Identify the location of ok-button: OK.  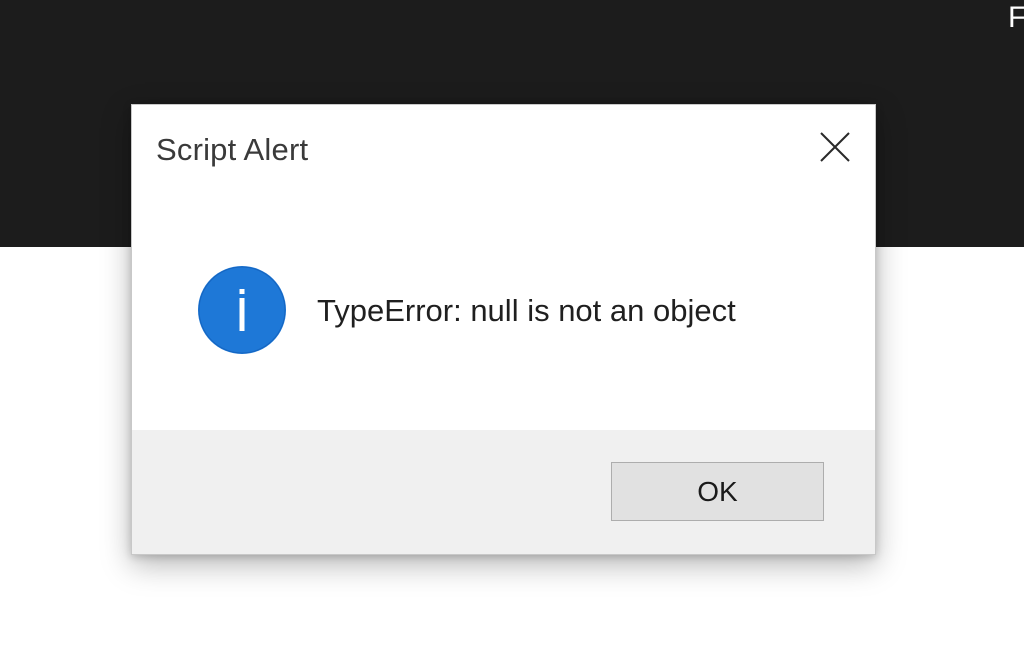
(717, 491).